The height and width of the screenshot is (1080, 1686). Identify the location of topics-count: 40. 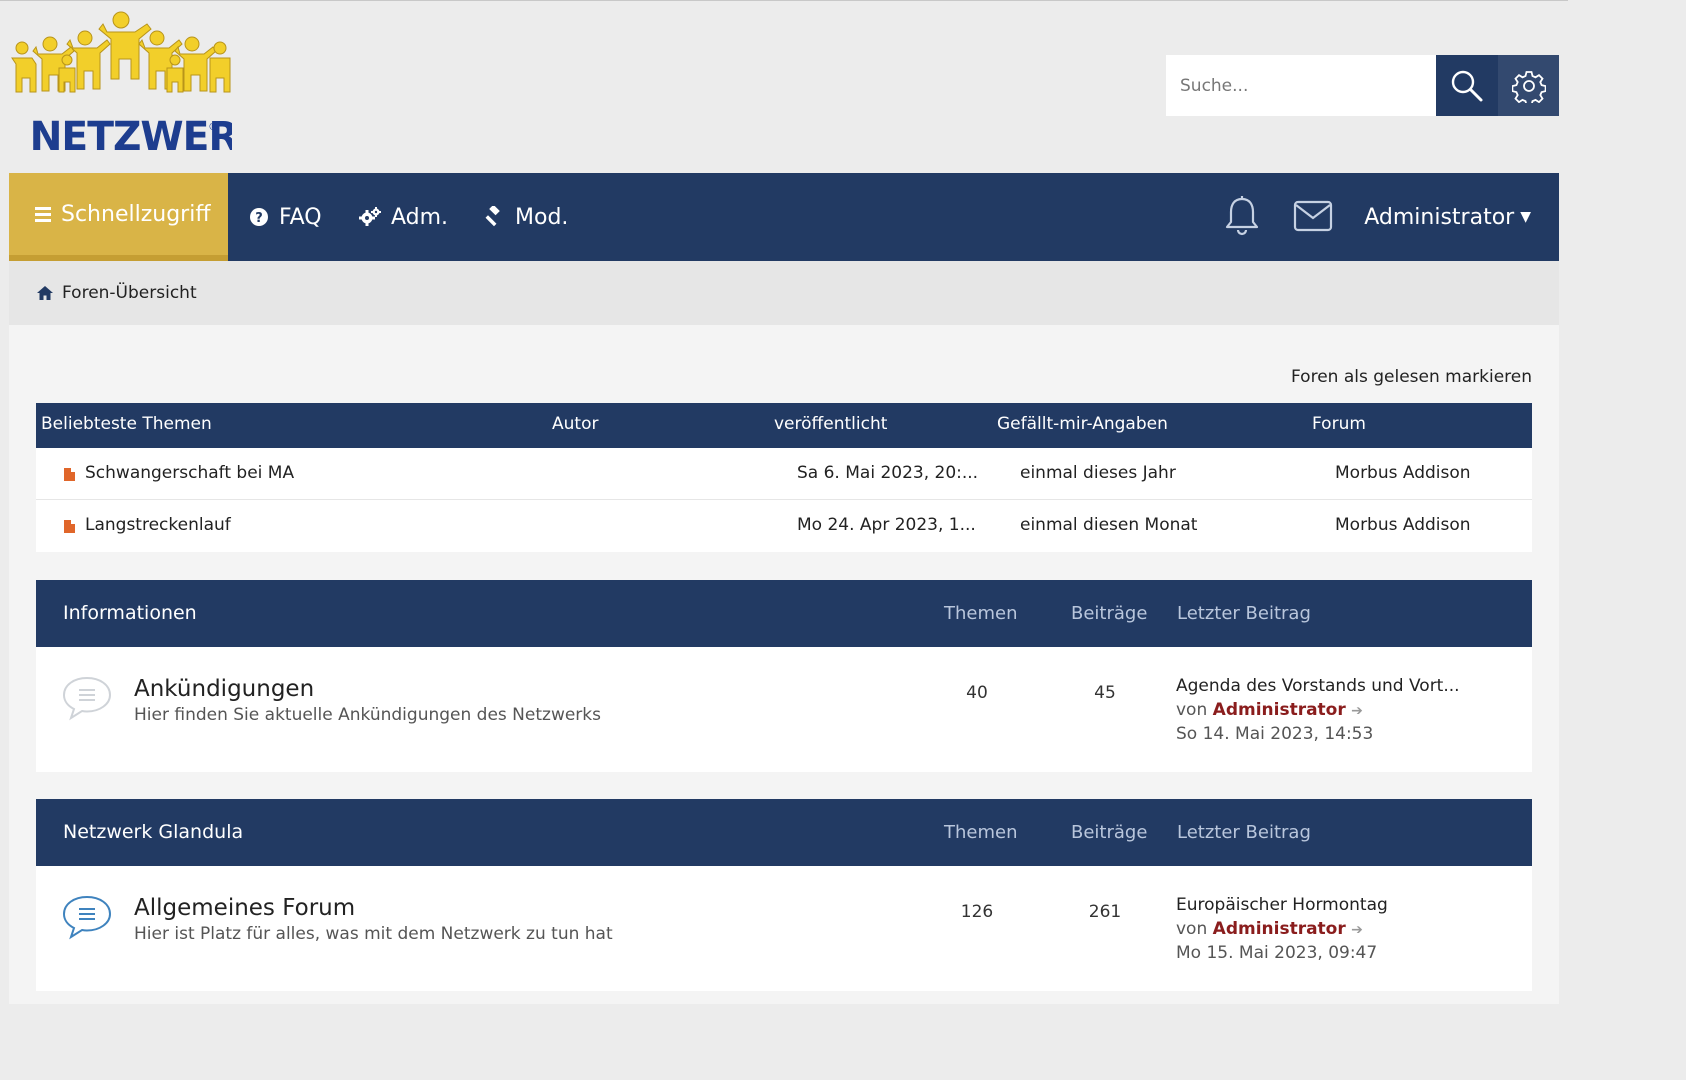
(977, 693).